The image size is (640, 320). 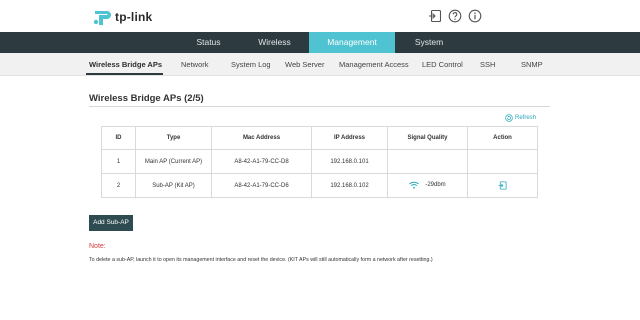 I want to click on main-nav: Status Wireless Management System, so click(x=320, y=42).